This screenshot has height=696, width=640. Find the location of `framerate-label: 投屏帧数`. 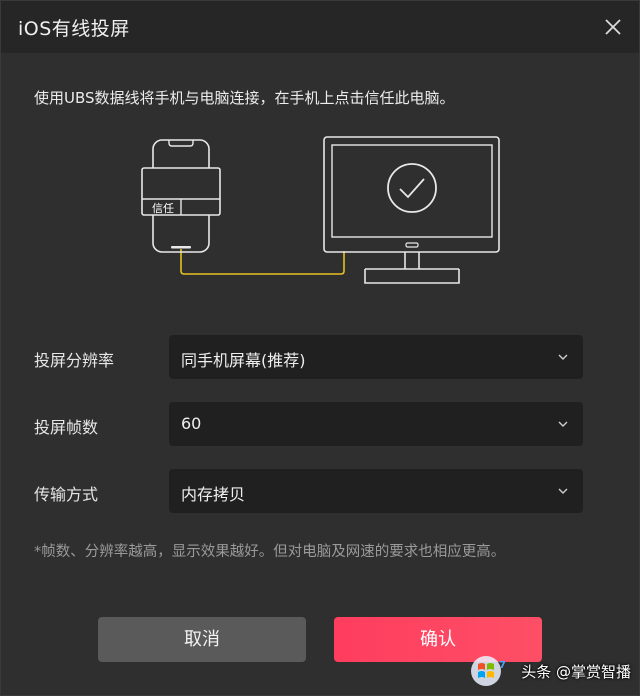

framerate-label: 投屏帧数 is located at coordinates (66, 427).